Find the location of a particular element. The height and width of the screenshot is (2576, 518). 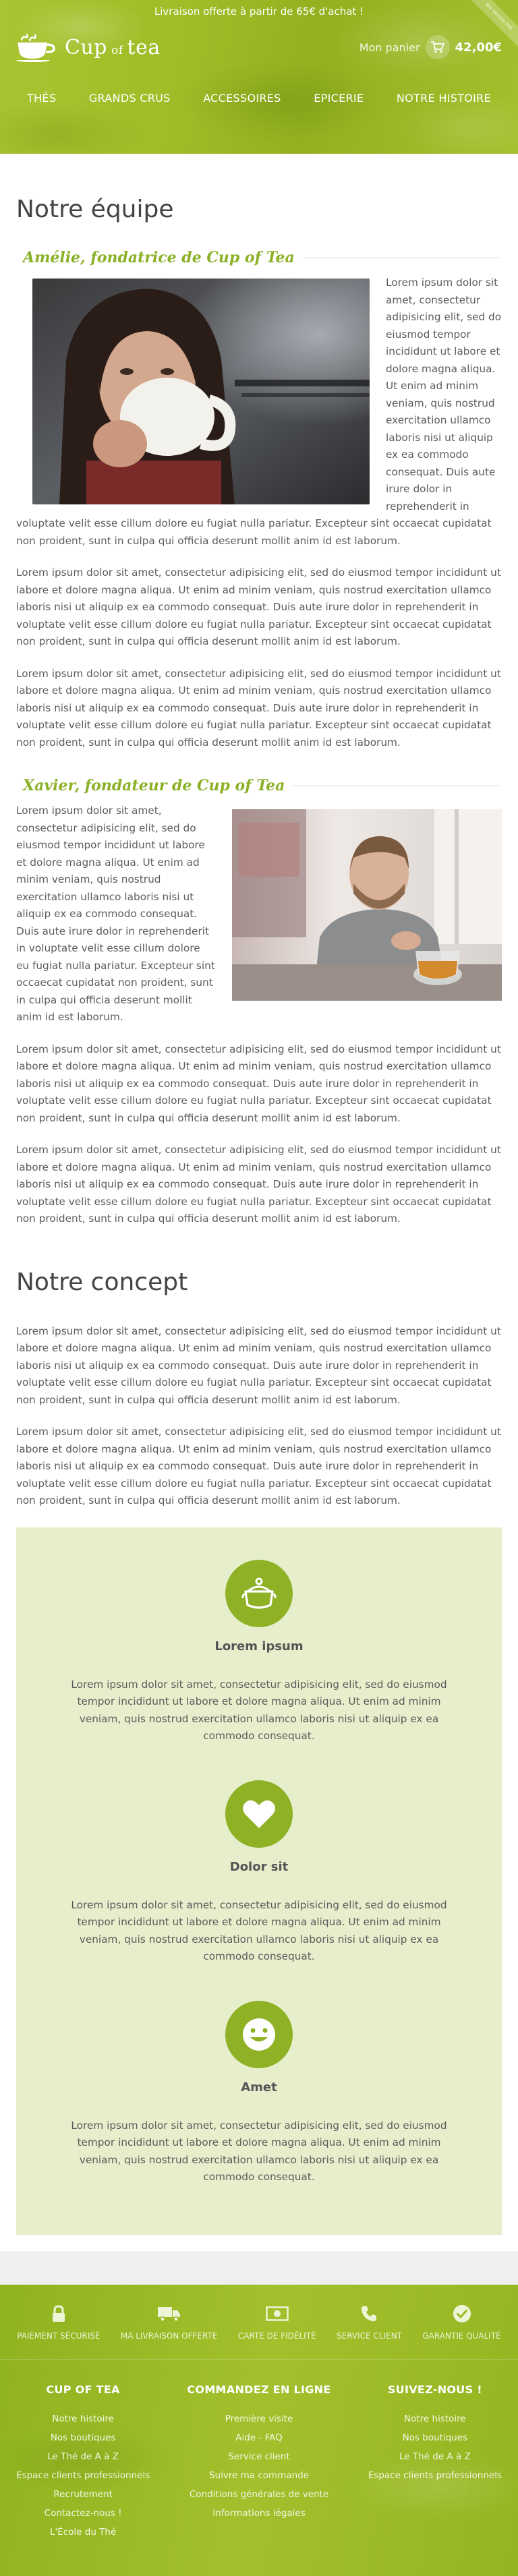

footer-column-title: COMMANDEZ EN LIGNE is located at coordinates (259, 2389).